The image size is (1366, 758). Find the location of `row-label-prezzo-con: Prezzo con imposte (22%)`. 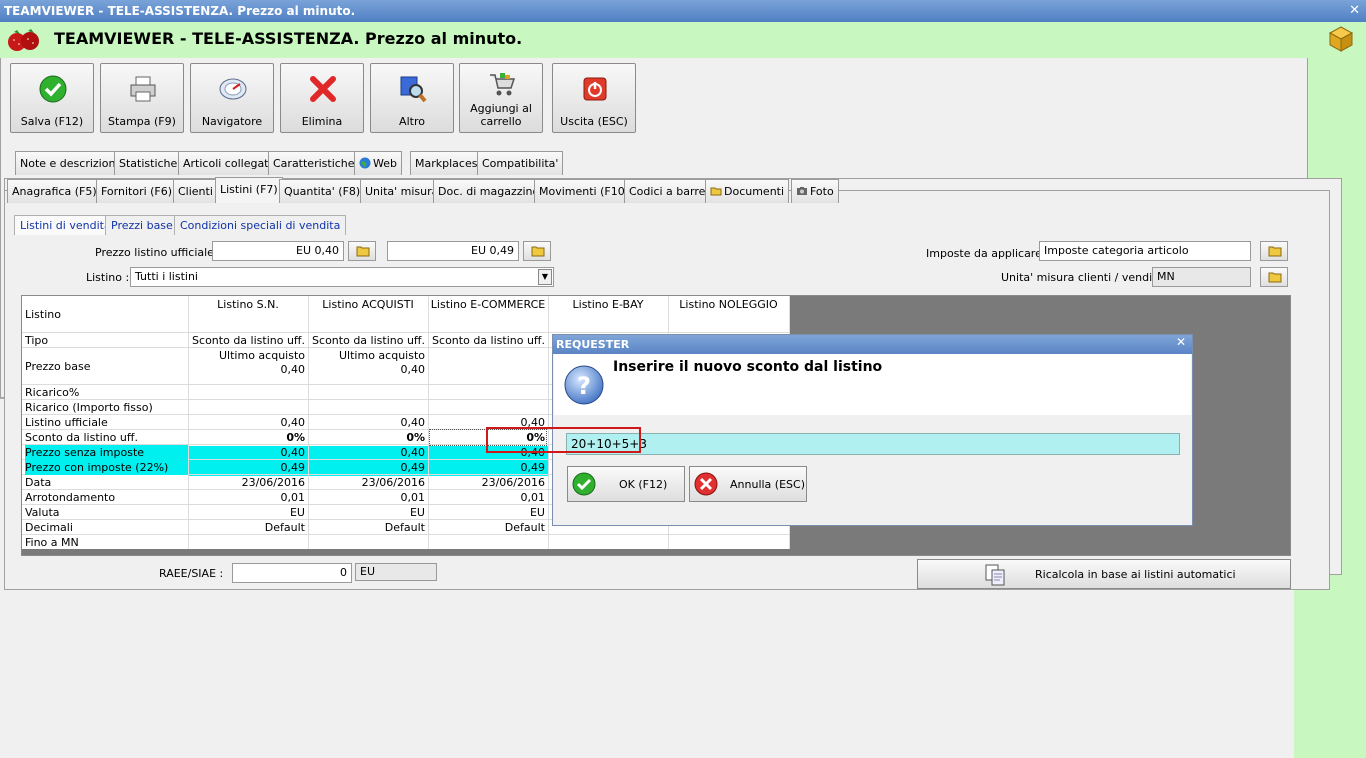

row-label-prezzo-con: Prezzo con imposte (22%) is located at coordinates (106, 467).